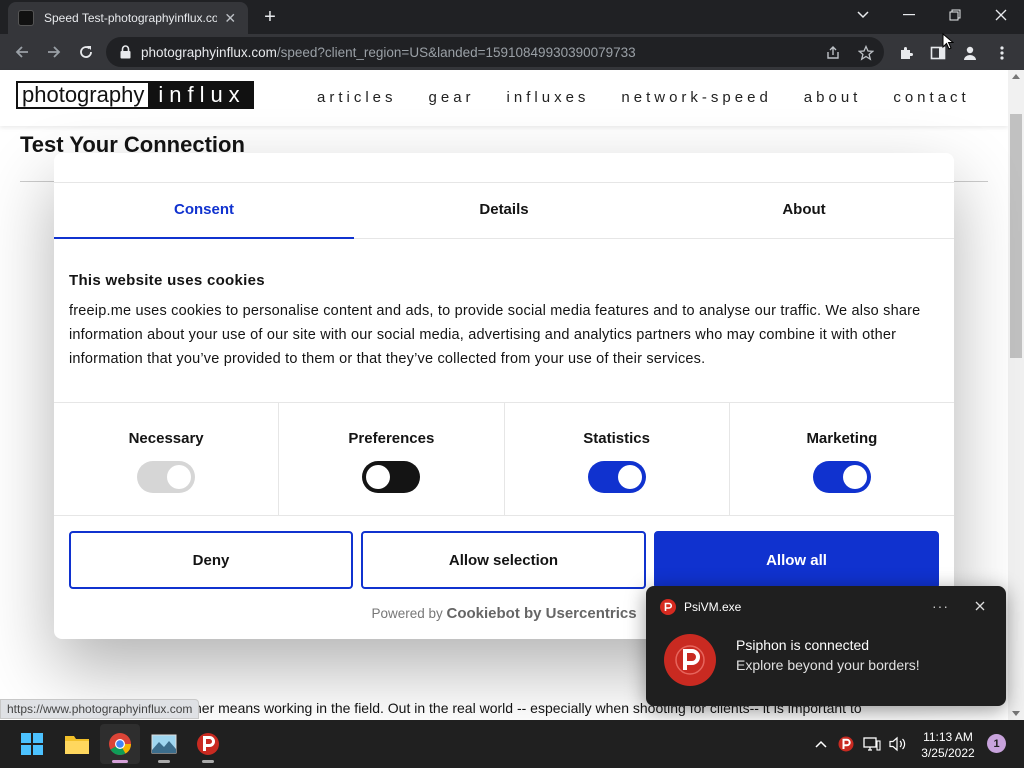 The image size is (1024, 768). I want to click on close-window-button, so click(1001, 15).